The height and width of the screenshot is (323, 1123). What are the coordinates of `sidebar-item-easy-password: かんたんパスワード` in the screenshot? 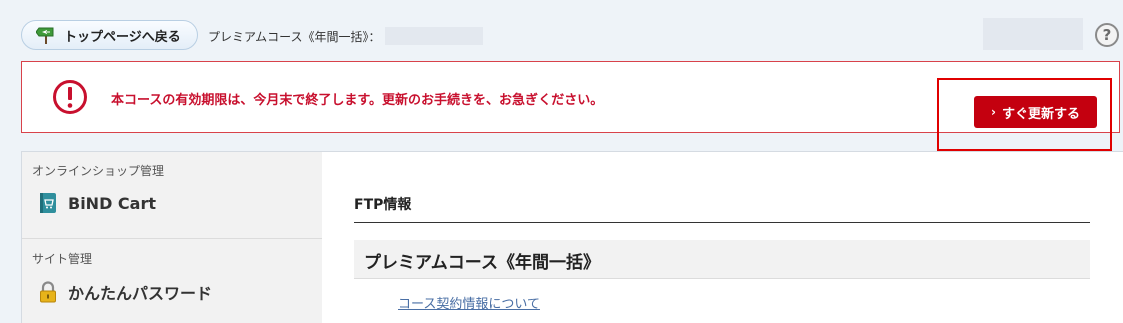 It's located at (125, 292).